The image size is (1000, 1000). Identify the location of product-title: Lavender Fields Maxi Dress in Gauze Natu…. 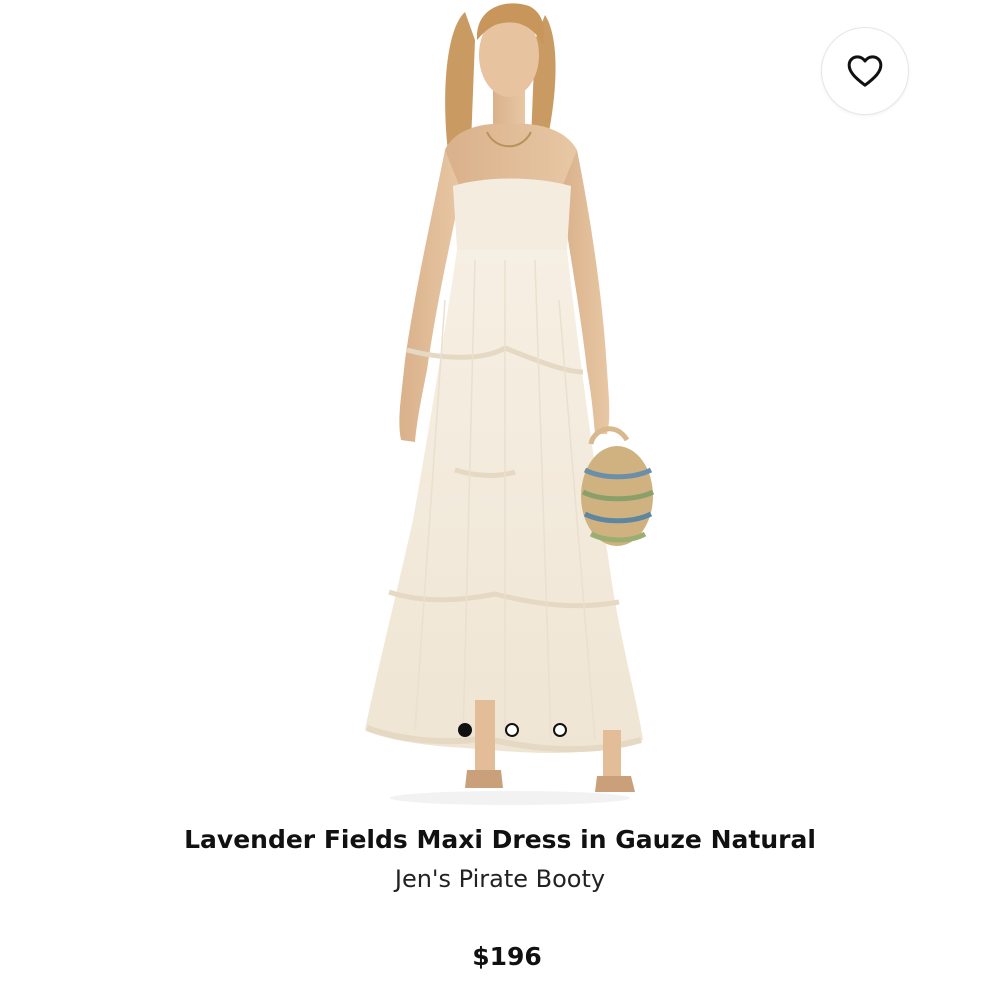
(500, 840).